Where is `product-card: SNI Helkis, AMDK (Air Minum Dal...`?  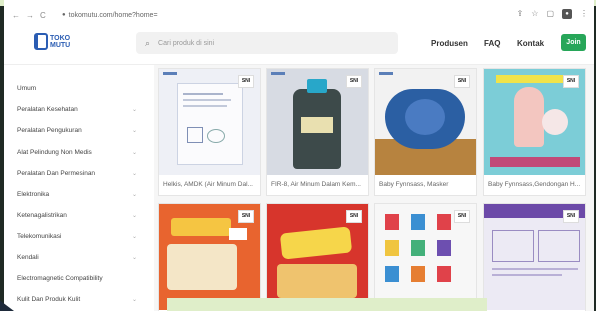
product-card: SNI Helkis, AMDK (Air Minum Dal... is located at coordinates (209, 132).